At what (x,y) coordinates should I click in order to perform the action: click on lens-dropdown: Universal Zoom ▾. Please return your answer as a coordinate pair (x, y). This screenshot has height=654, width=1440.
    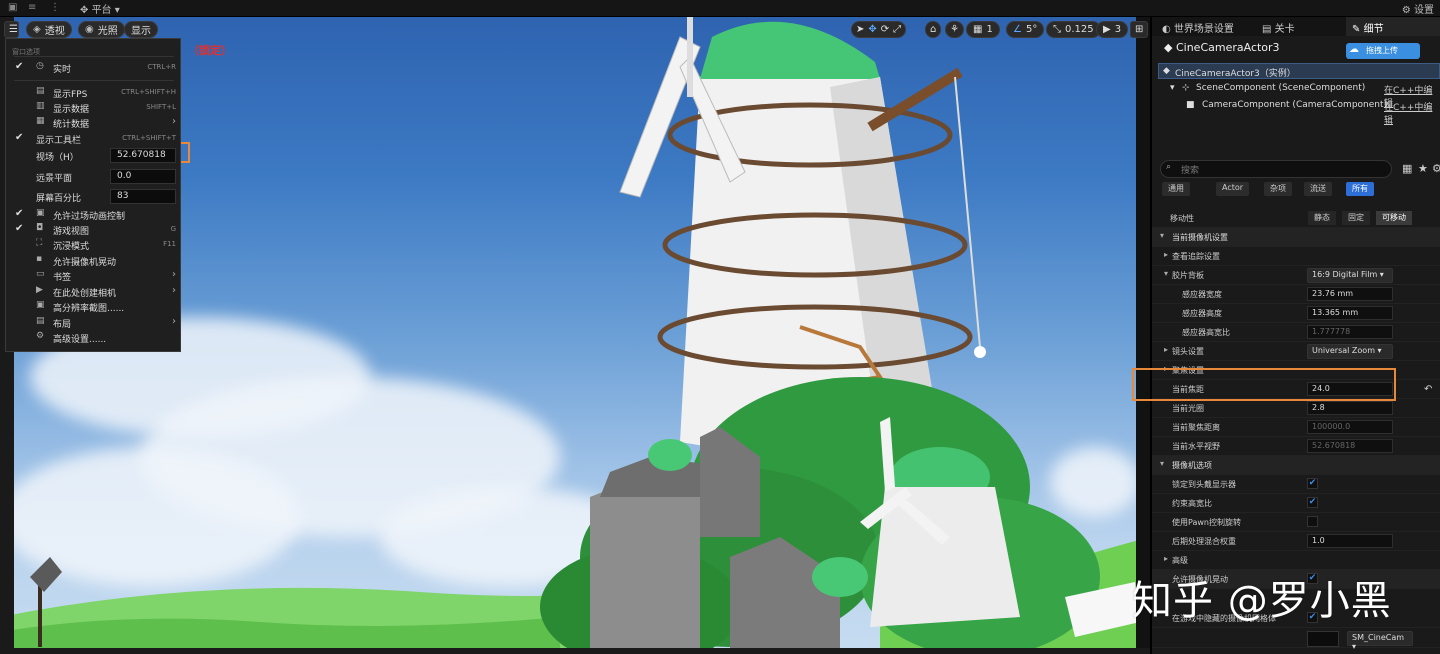
    Looking at the image, I should click on (1350, 351).